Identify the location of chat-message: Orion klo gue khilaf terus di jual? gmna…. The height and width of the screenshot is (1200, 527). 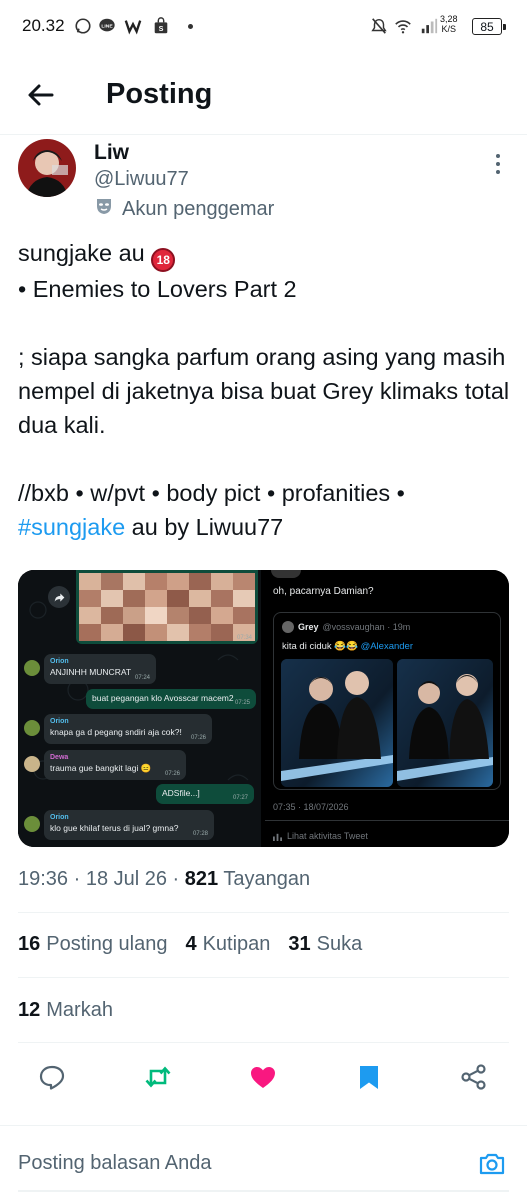
(129, 825).